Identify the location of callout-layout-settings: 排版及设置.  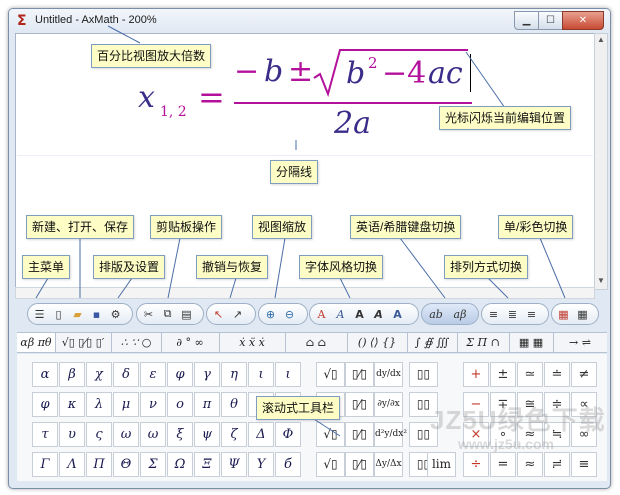
(129, 267).